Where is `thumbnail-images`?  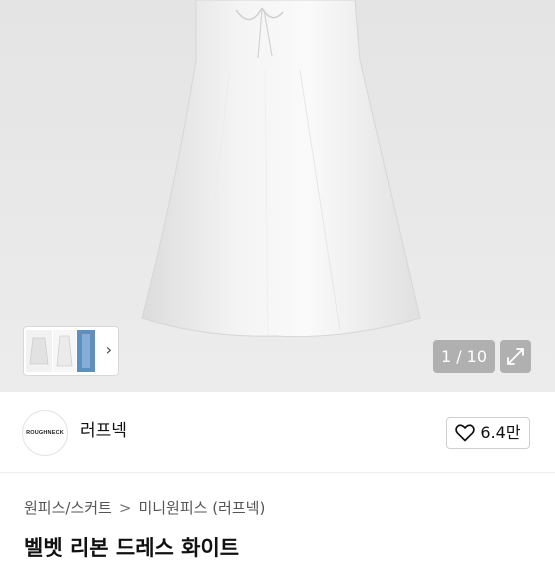
thumbnail-images is located at coordinates (60, 351).